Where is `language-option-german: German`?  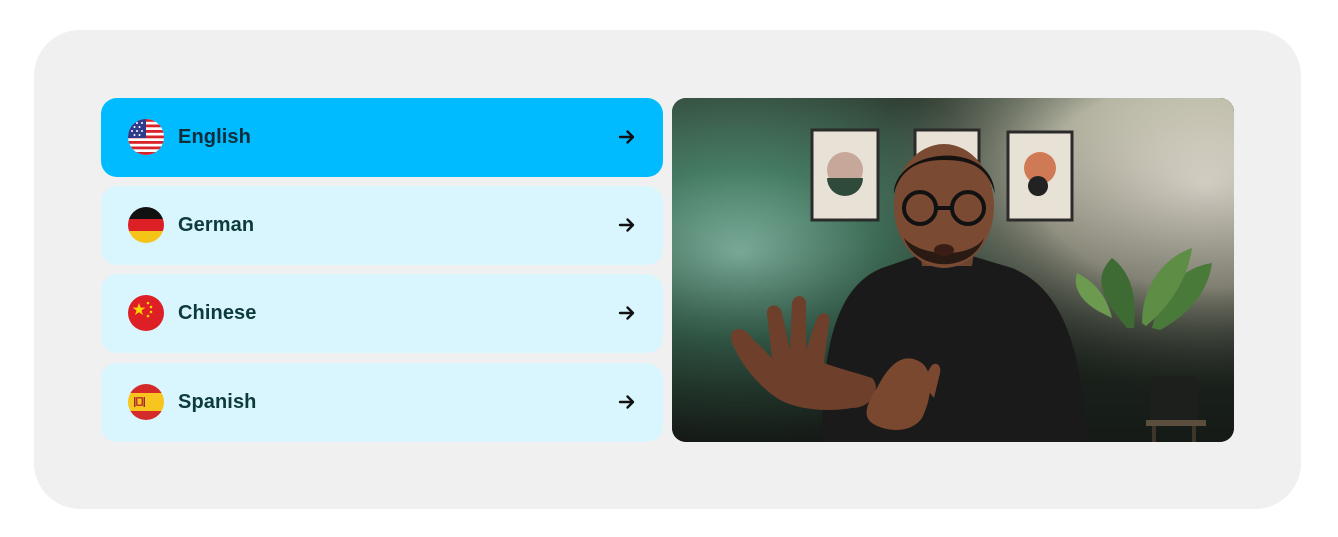 language-option-german: German is located at coordinates (382, 225).